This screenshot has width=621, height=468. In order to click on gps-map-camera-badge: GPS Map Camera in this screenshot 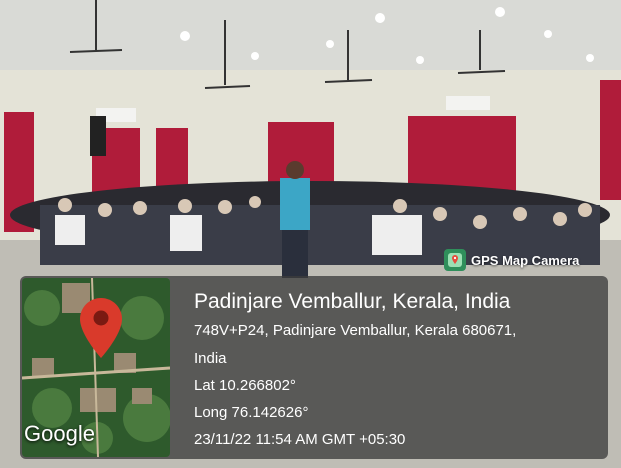, I will do `click(511, 260)`.